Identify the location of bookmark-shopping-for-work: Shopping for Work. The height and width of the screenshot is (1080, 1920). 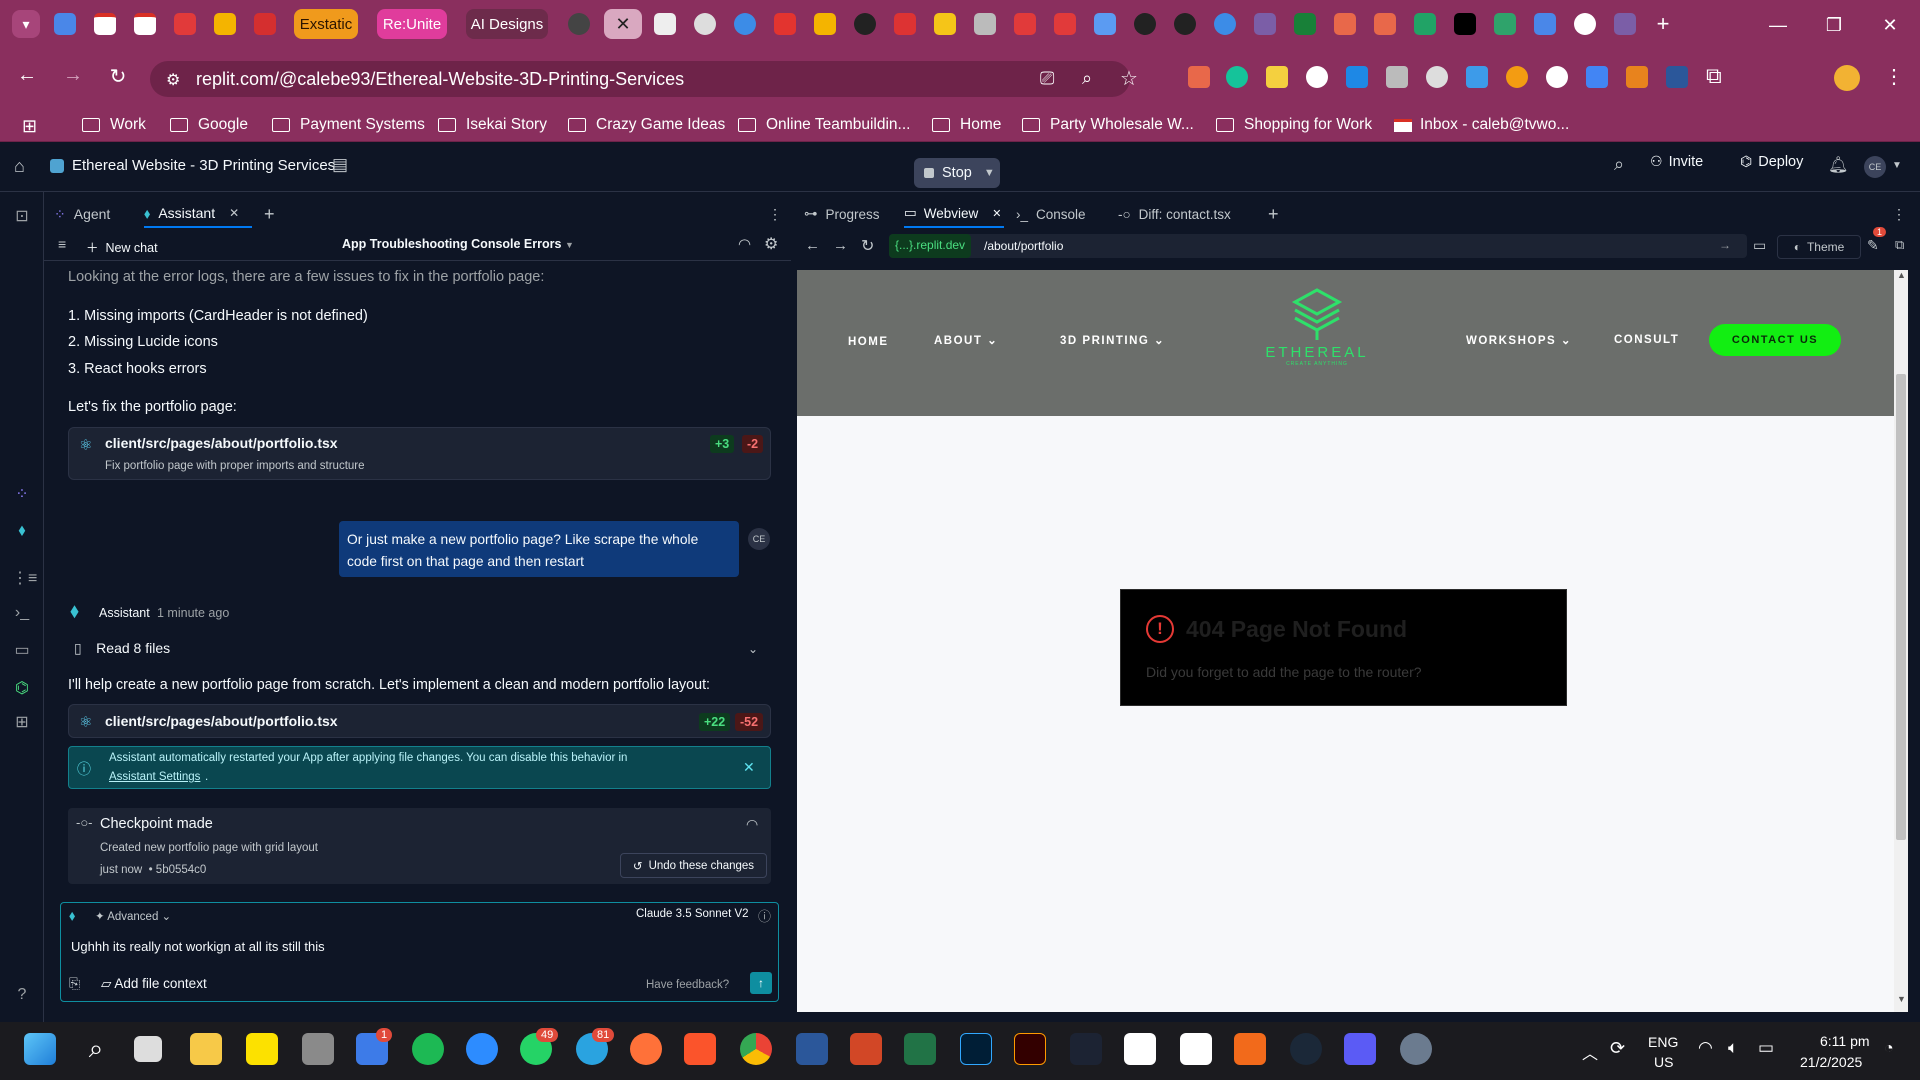
(1294, 125).